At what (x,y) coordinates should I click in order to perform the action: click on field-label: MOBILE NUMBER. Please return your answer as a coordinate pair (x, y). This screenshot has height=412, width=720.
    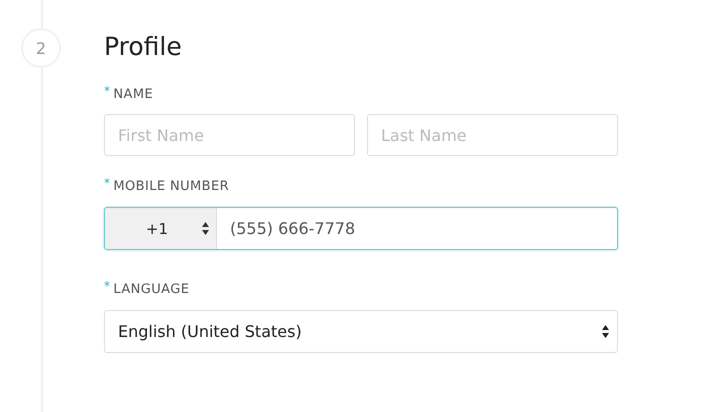
    Looking at the image, I should click on (171, 186).